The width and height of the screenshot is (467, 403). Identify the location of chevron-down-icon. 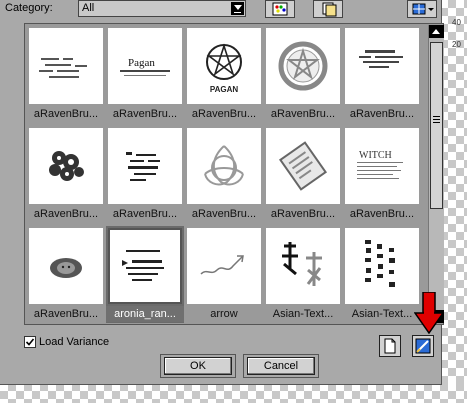
(237, 8).